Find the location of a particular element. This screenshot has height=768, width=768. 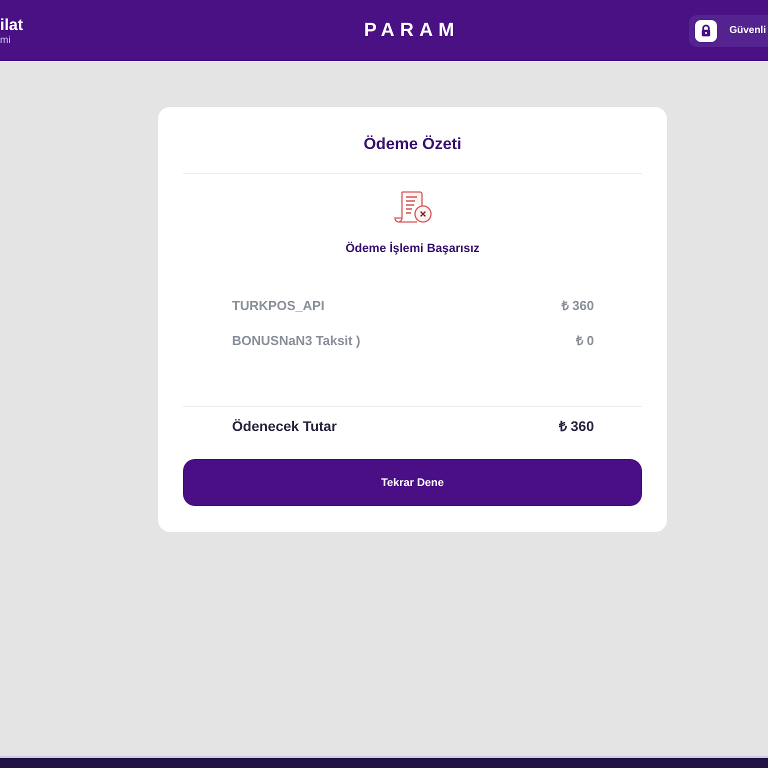

total-amount: ₺ 360 is located at coordinates (576, 426).